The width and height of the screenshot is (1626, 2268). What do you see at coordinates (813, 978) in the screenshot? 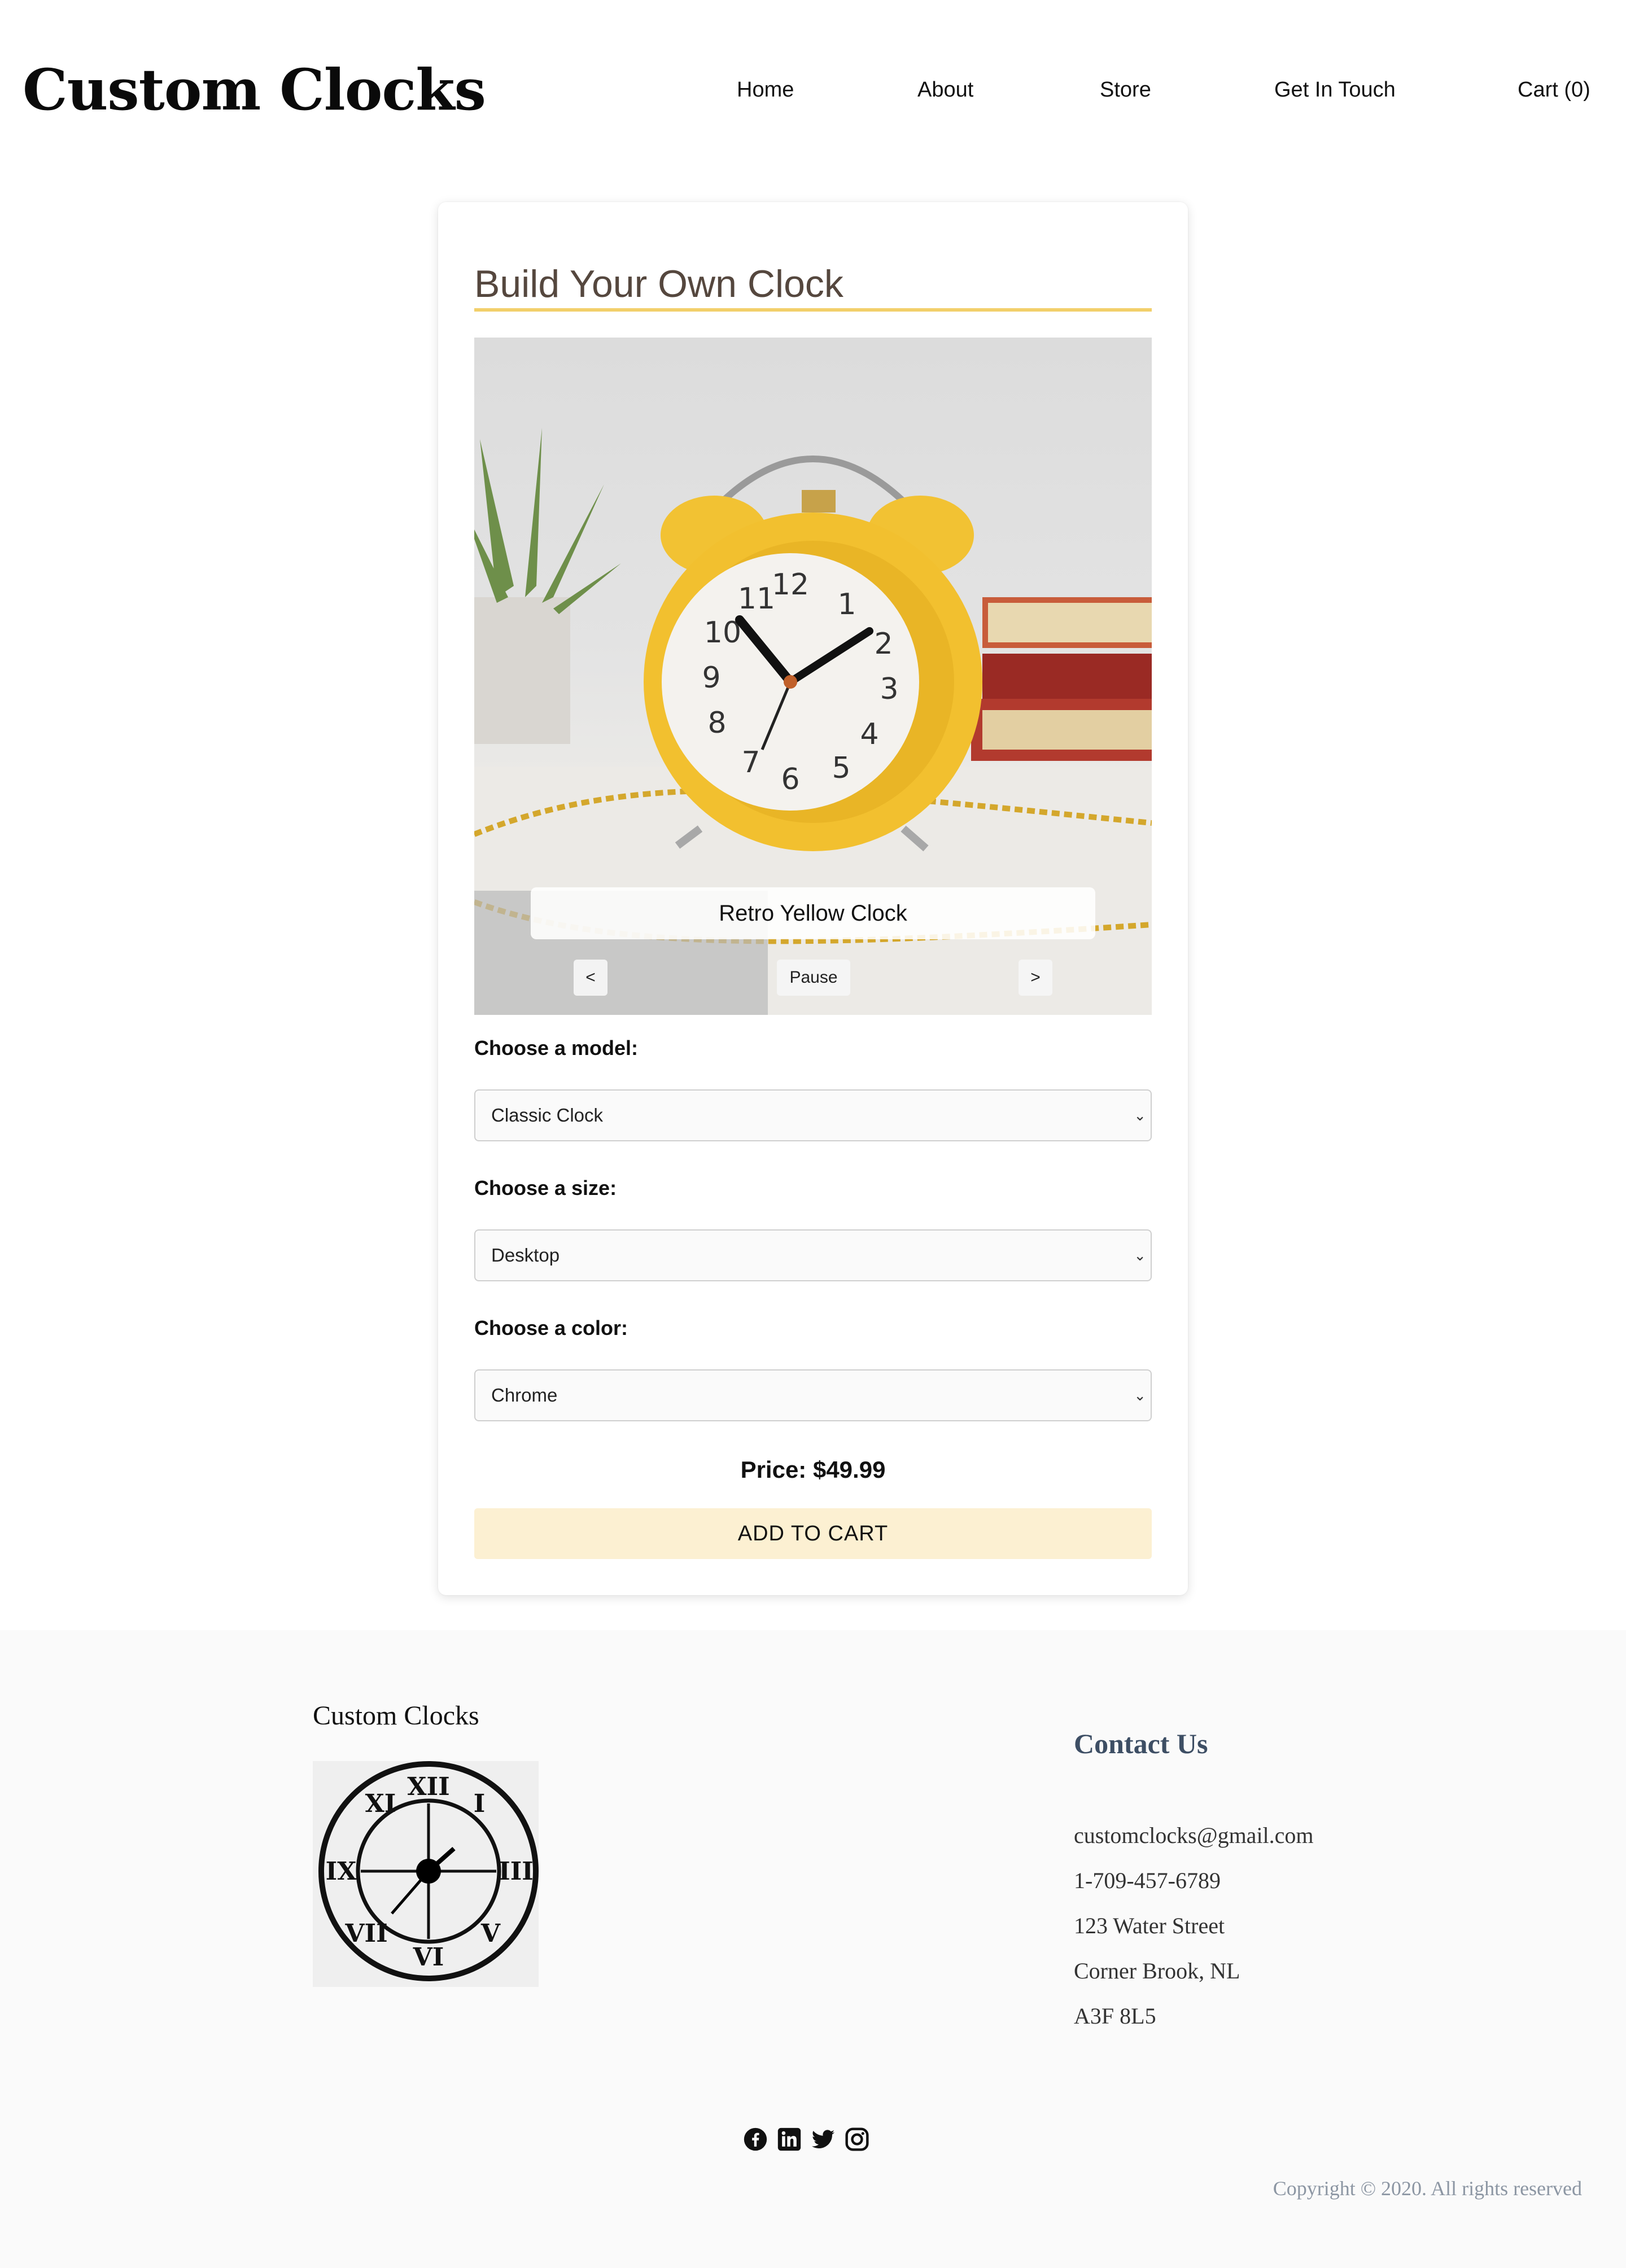
I see `slide-pause-button: Pause` at bounding box center [813, 978].